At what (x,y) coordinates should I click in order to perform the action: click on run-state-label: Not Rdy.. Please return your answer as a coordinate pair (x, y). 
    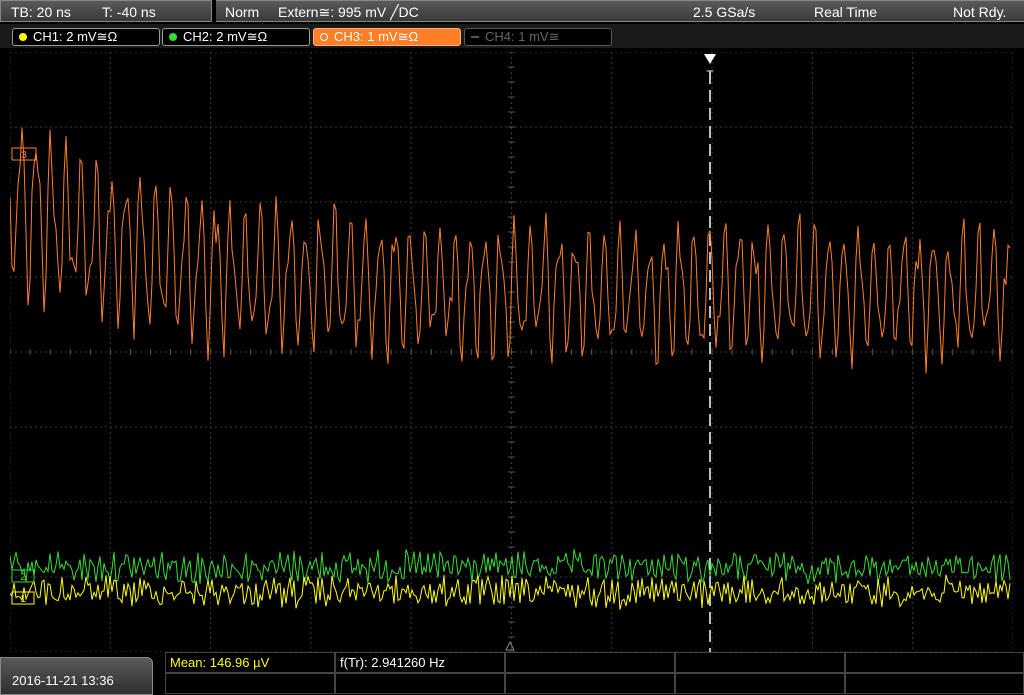
    Looking at the image, I should click on (980, 12).